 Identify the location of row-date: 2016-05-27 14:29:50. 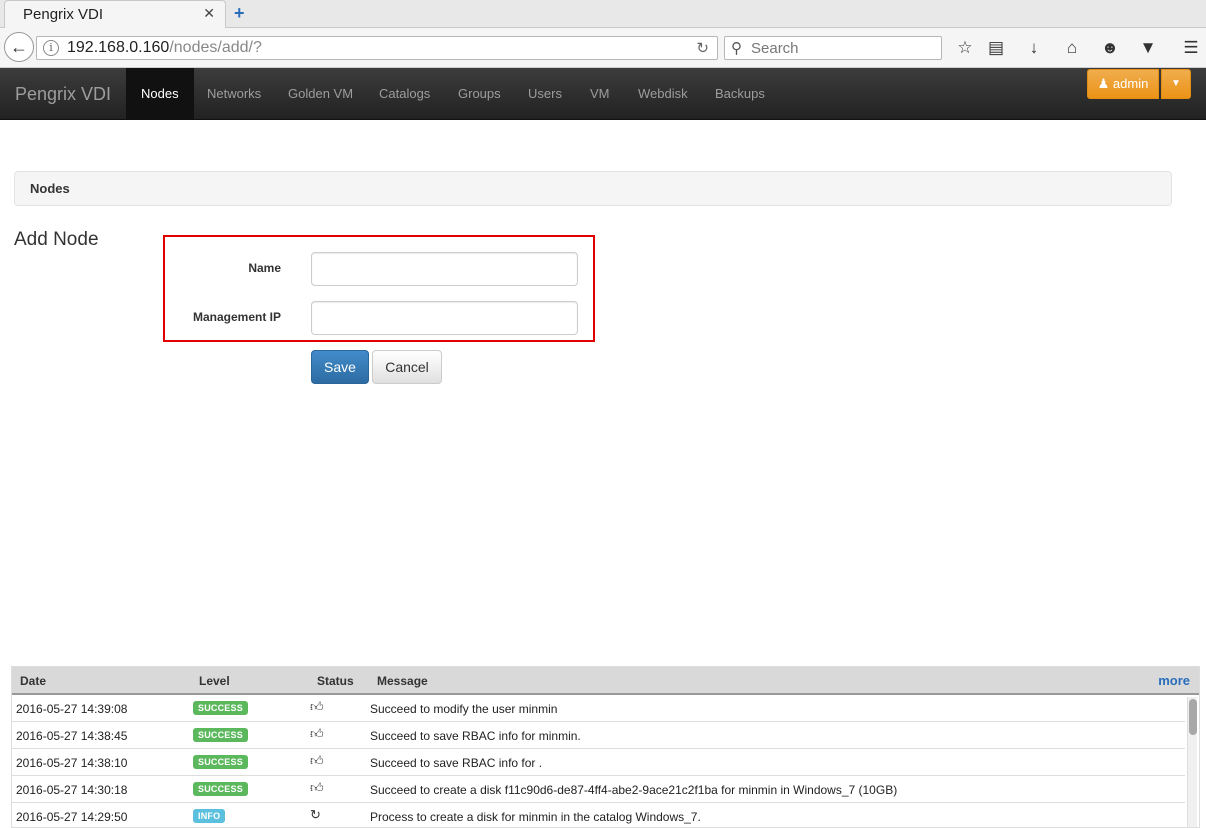
(72, 817).